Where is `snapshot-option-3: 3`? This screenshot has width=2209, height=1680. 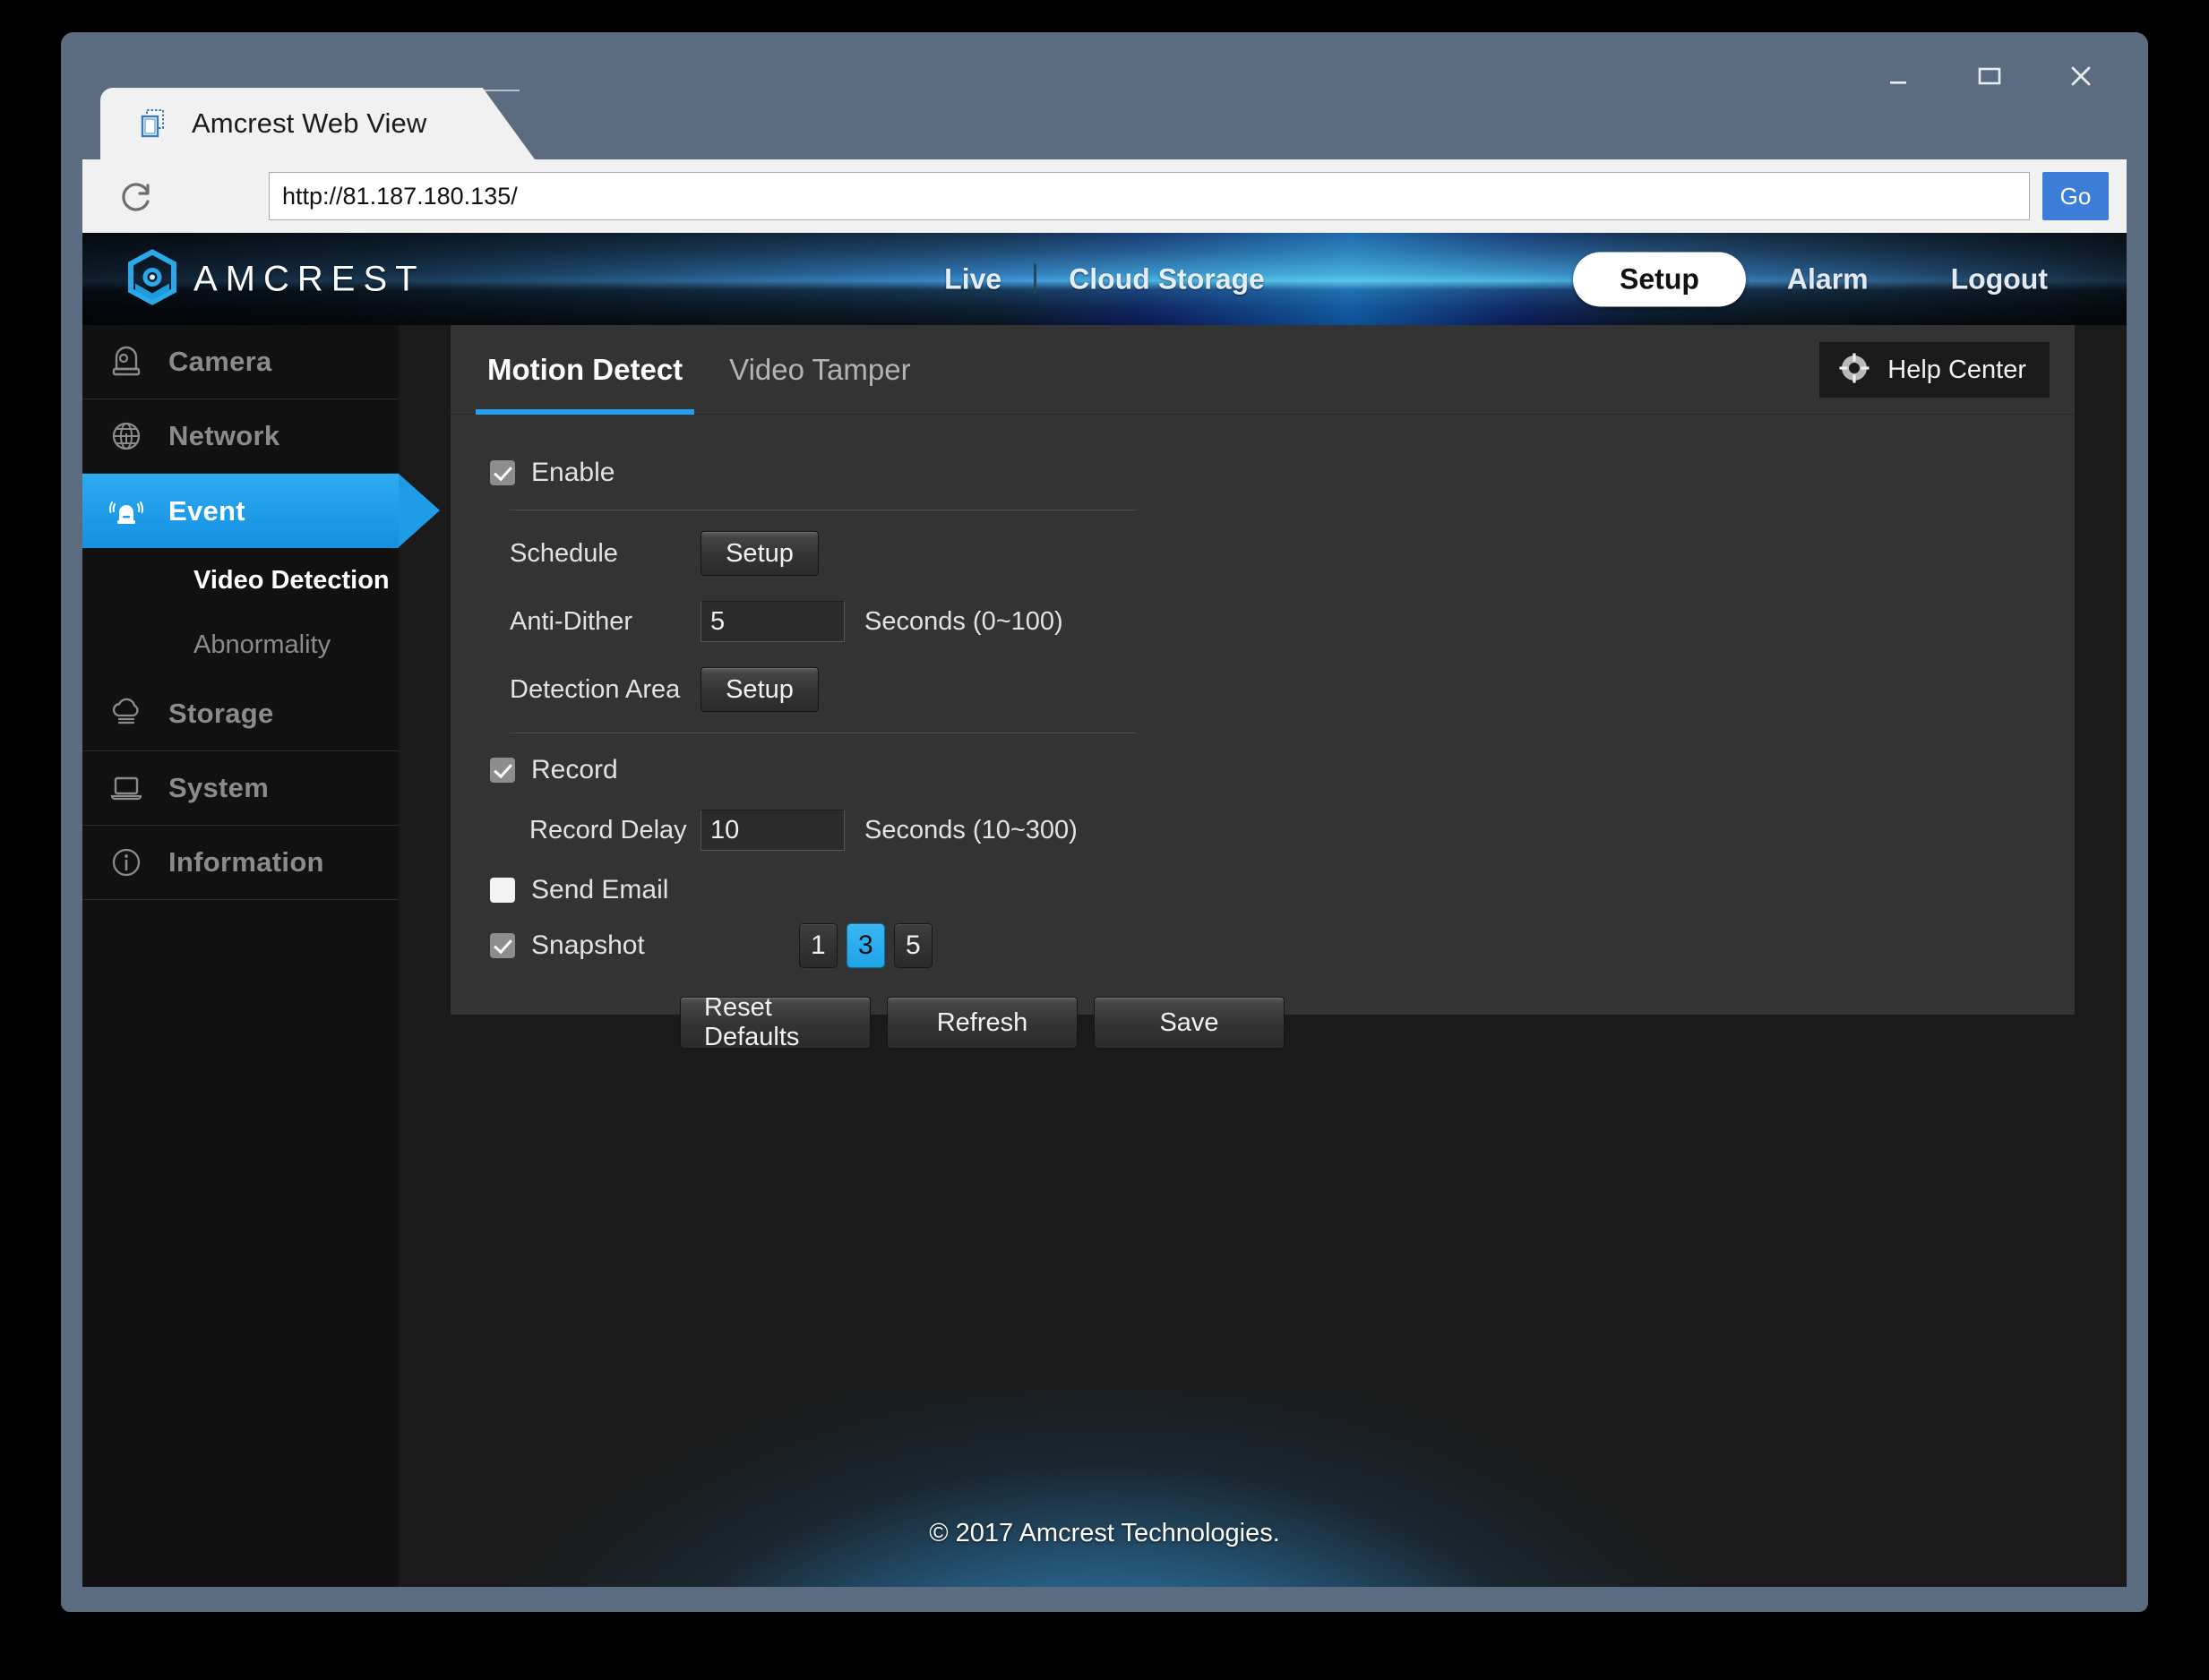
snapshot-option-3: 3 is located at coordinates (866, 946).